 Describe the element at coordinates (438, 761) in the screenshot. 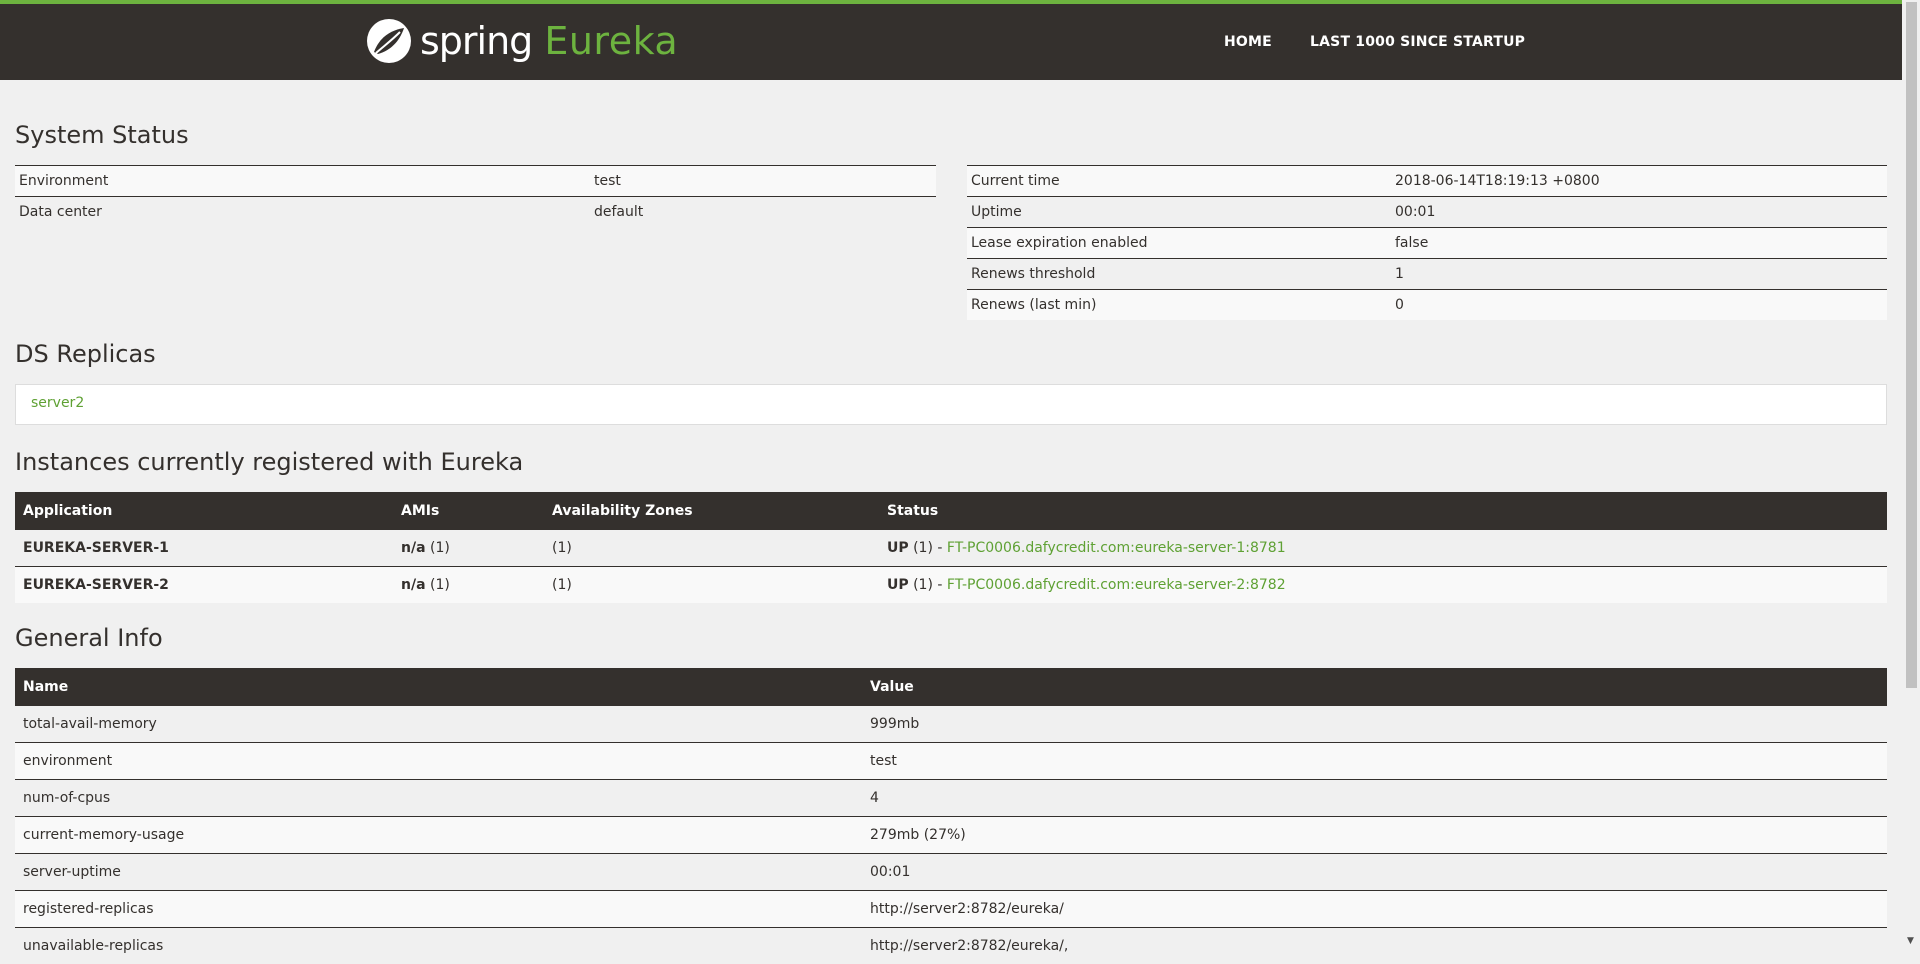

I see `info-name: environment` at that location.